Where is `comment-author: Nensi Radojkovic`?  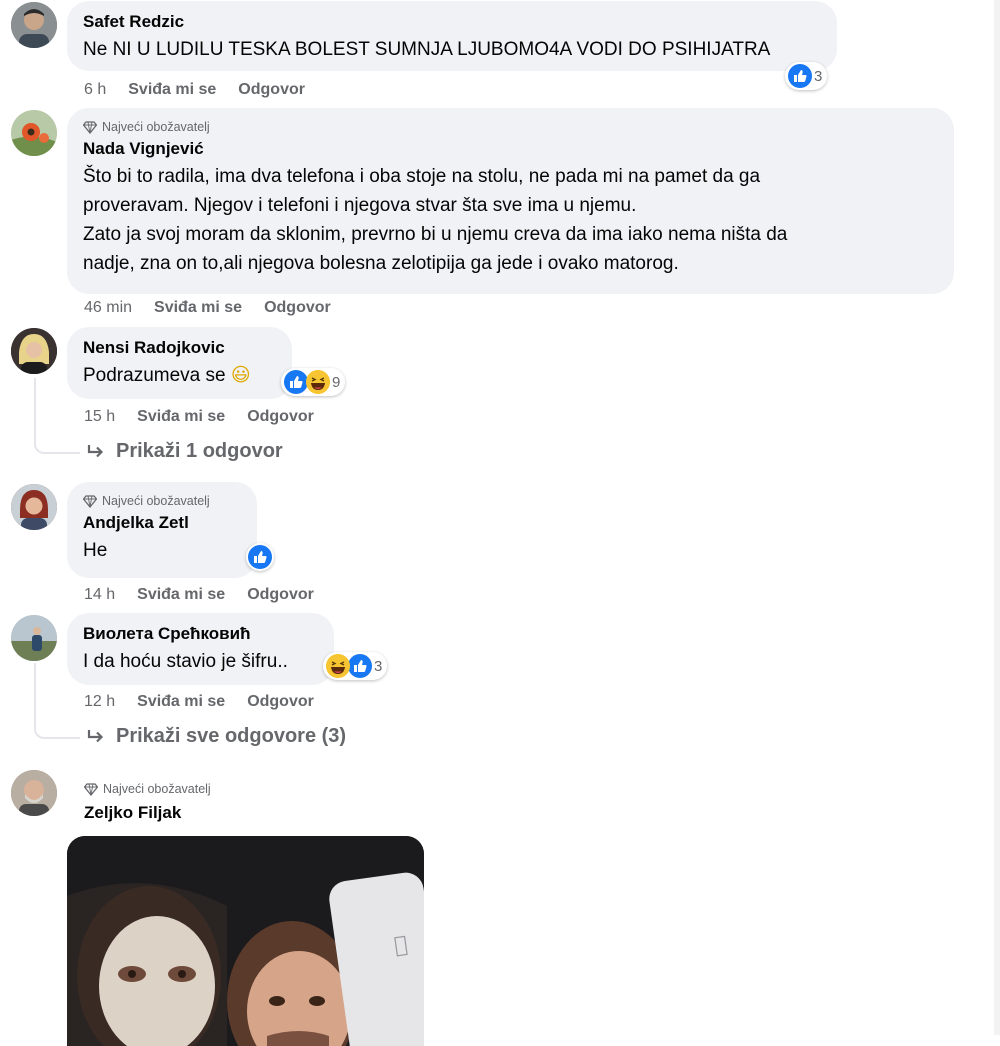
comment-author: Nensi Radojkovic is located at coordinates (179, 348).